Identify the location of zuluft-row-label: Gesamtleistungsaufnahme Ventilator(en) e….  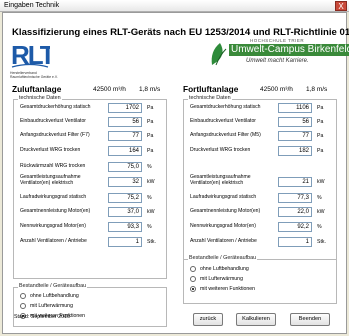
(50, 180).